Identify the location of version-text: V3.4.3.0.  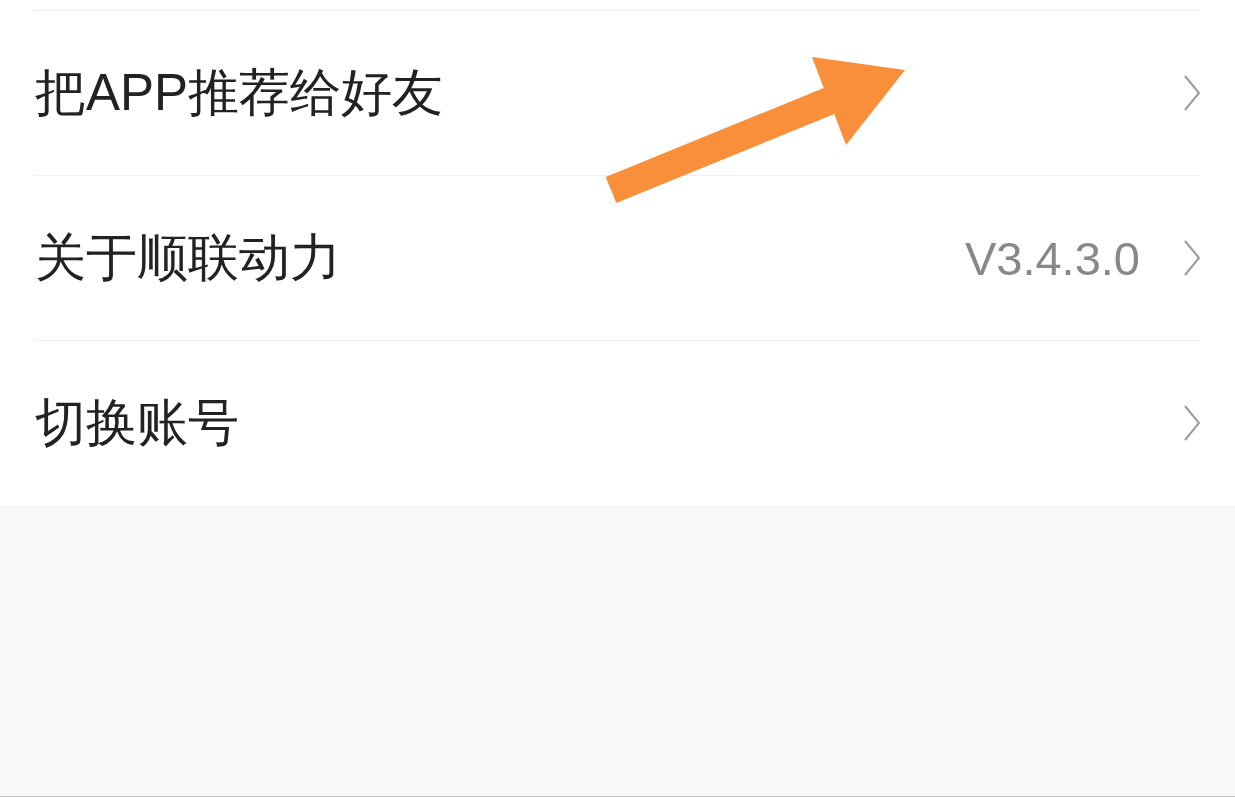
(1052, 258).